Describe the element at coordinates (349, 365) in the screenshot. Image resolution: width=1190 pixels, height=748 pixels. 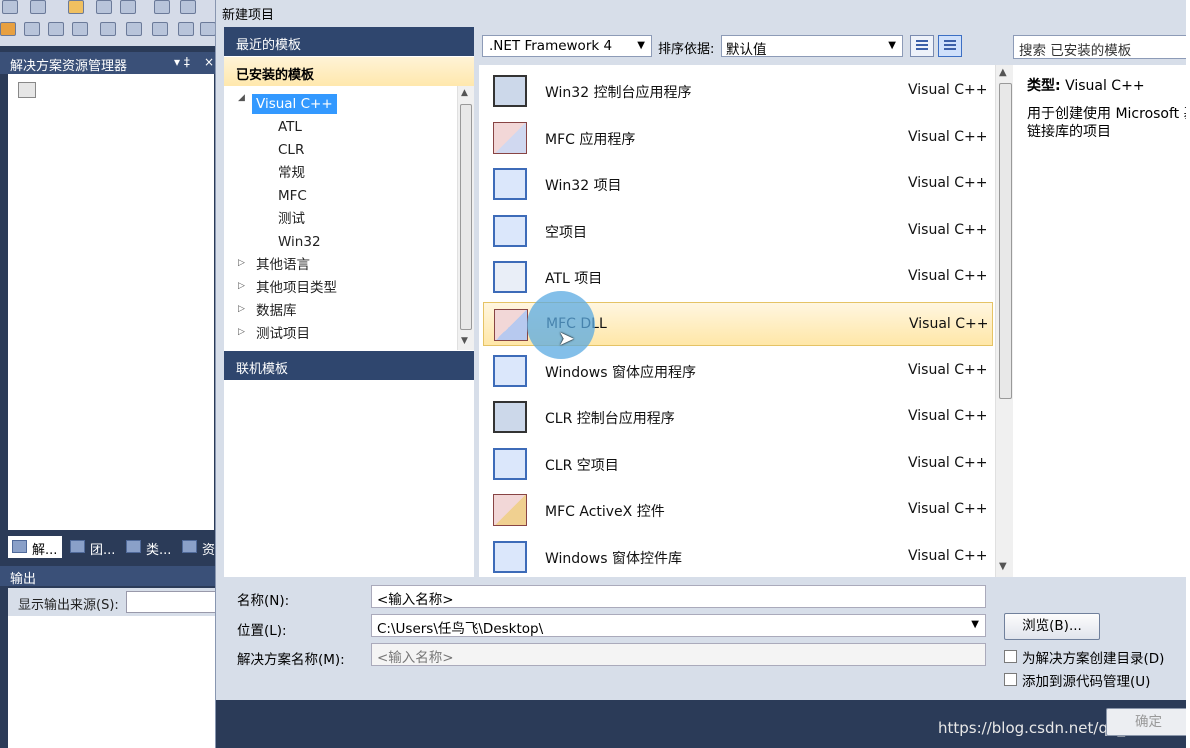
I see `online-templates-header: 联机模板` at that location.